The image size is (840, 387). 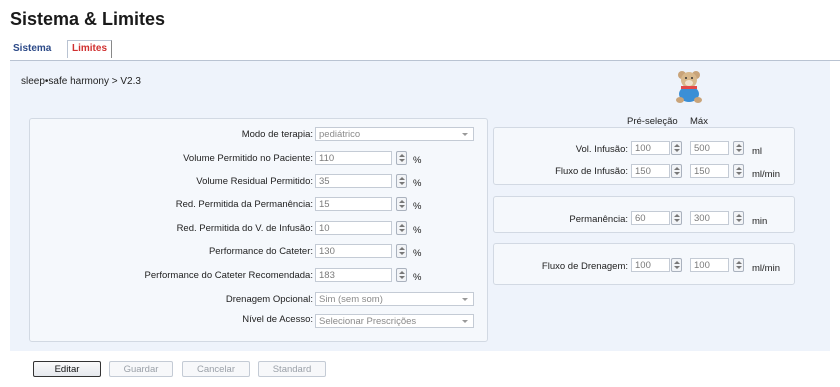 I want to click on residual-volume-input: 35, so click(x=353, y=181).